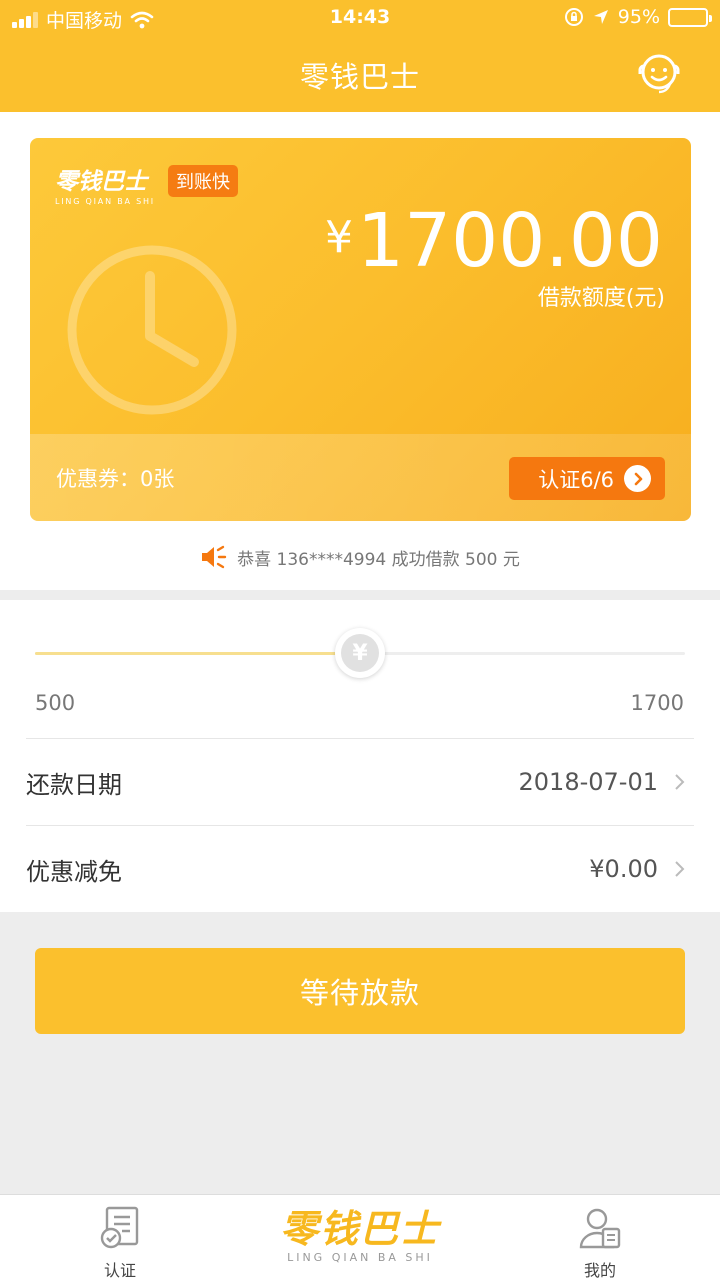 The height and width of the screenshot is (1280, 720). Describe the element at coordinates (573, 17) in the screenshot. I see `orientation-lock-icon` at that location.